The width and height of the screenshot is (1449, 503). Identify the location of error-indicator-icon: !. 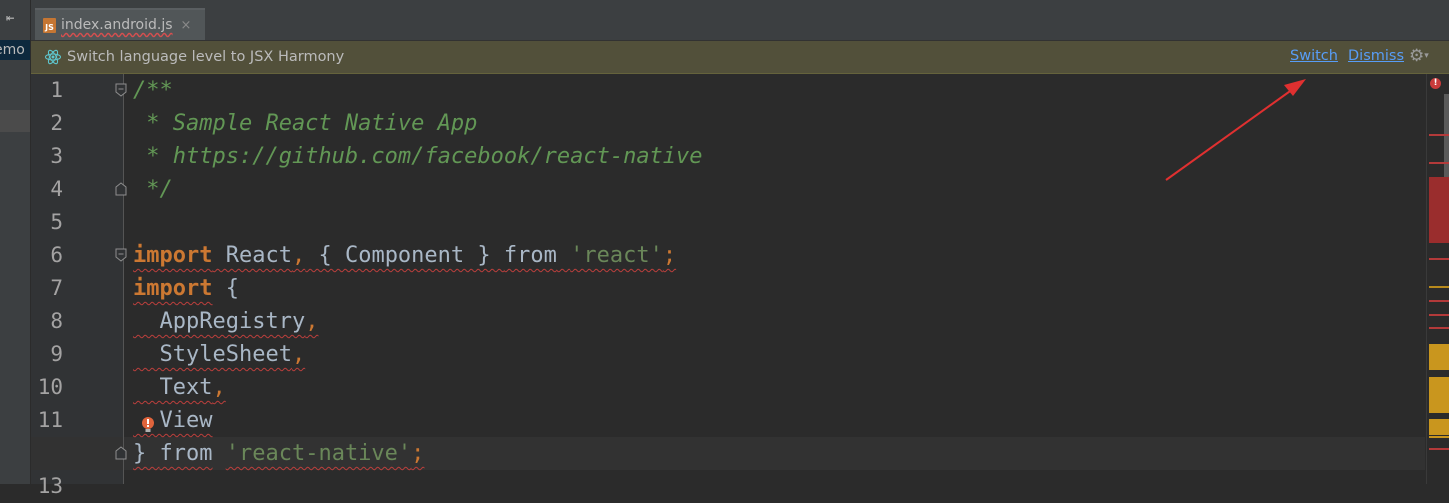
(1435, 83).